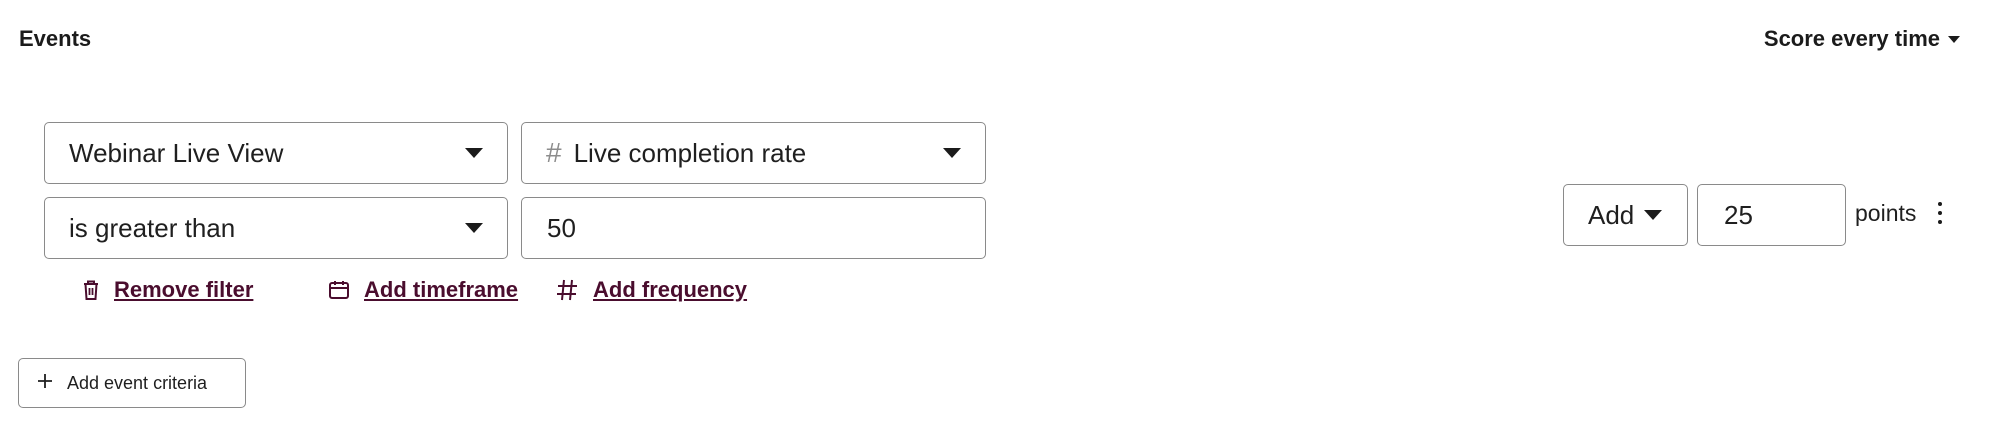 The width and height of the screenshot is (2000, 426). I want to click on remove-filter-label: Remove filter, so click(184, 289).